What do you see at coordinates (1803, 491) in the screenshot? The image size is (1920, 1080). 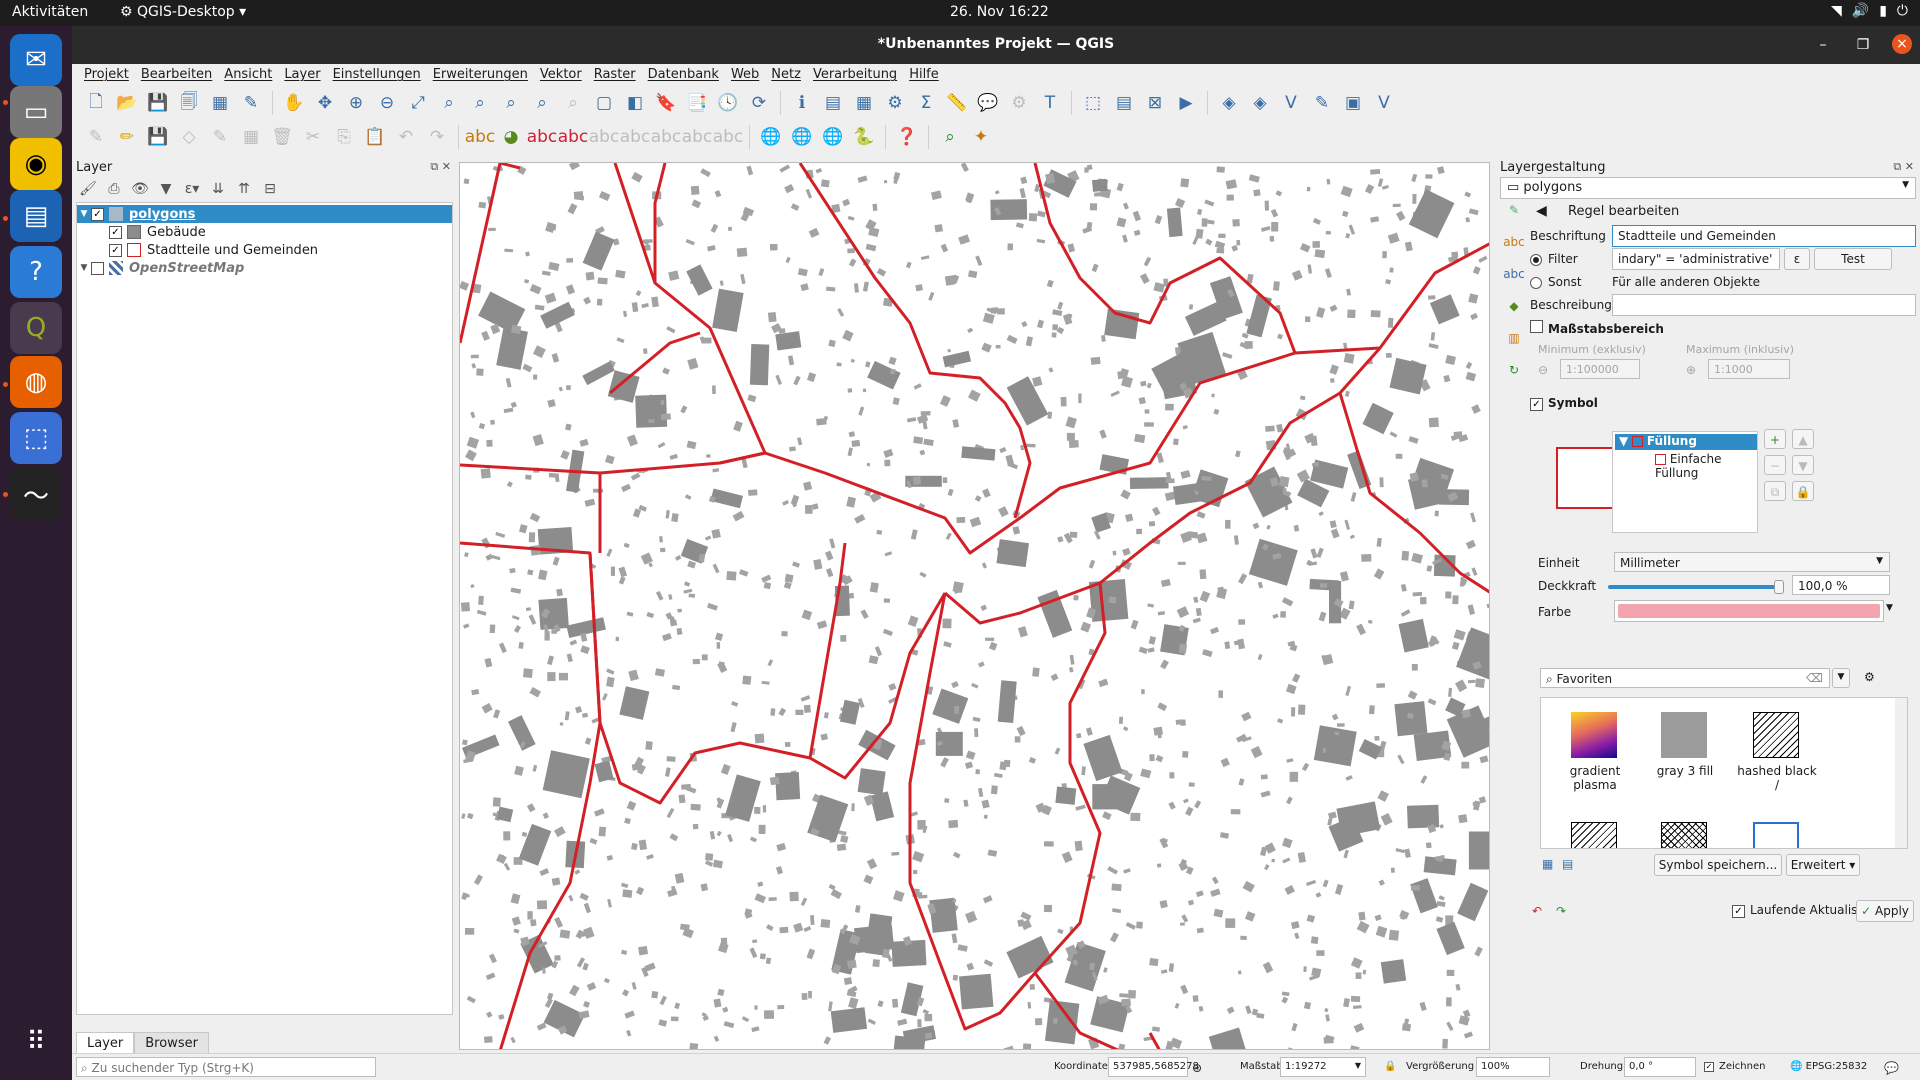 I see `lock-button: 🔒` at bounding box center [1803, 491].